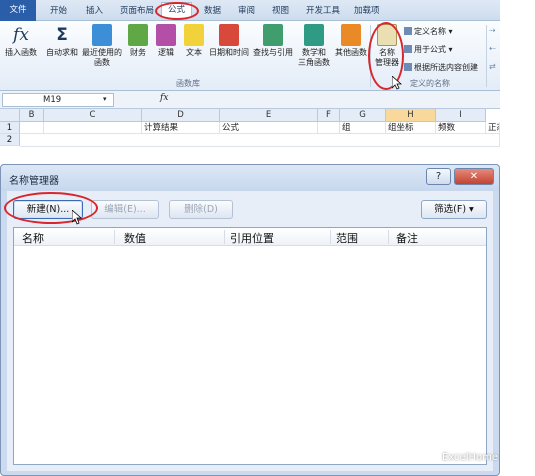 The height and width of the screenshot is (476, 535). I want to click on other-book-icon, so click(351, 35).